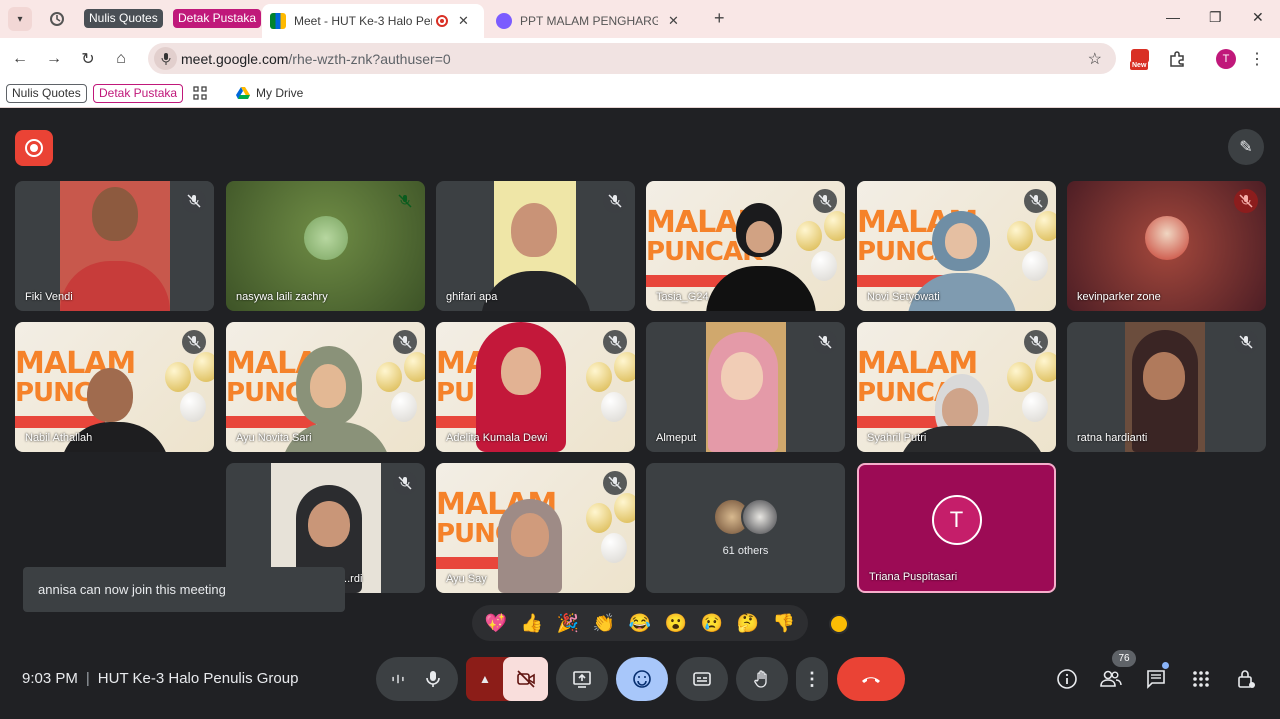 Image resolution: width=1280 pixels, height=719 pixels. I want to click on reactions-button, so click(642, 679).